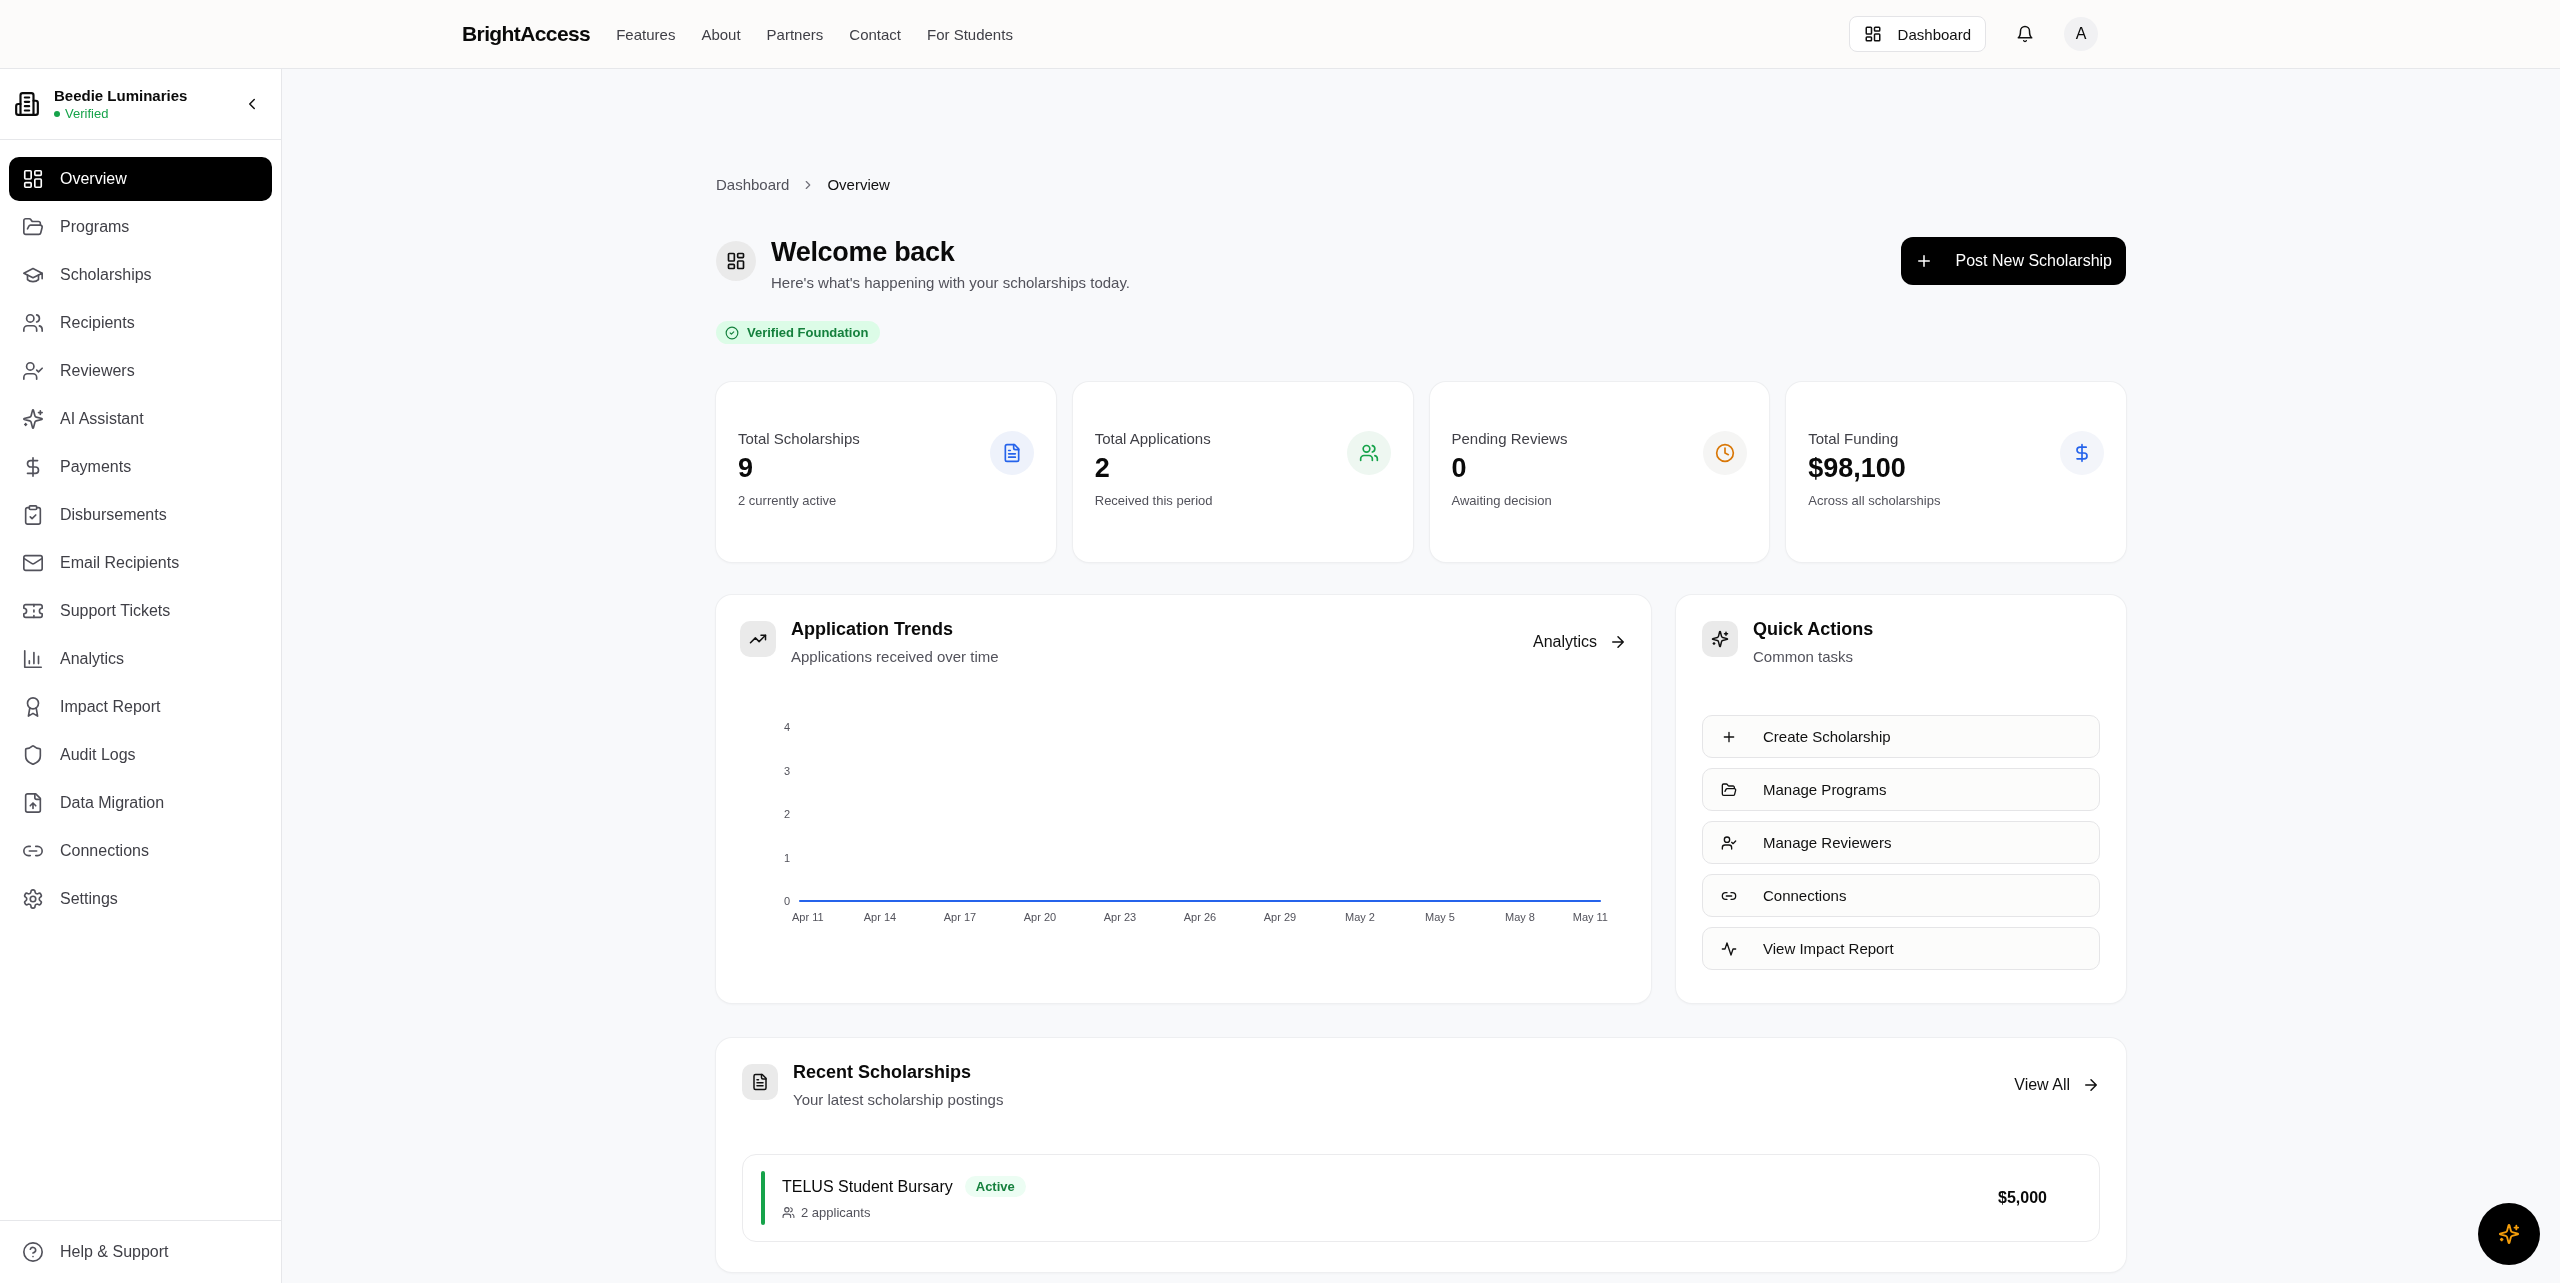 The image size is (2560, 1283). Describe the element at coordinates (140, 323) in the screenshot. I see `sidebar-item: Recipients` at that location.